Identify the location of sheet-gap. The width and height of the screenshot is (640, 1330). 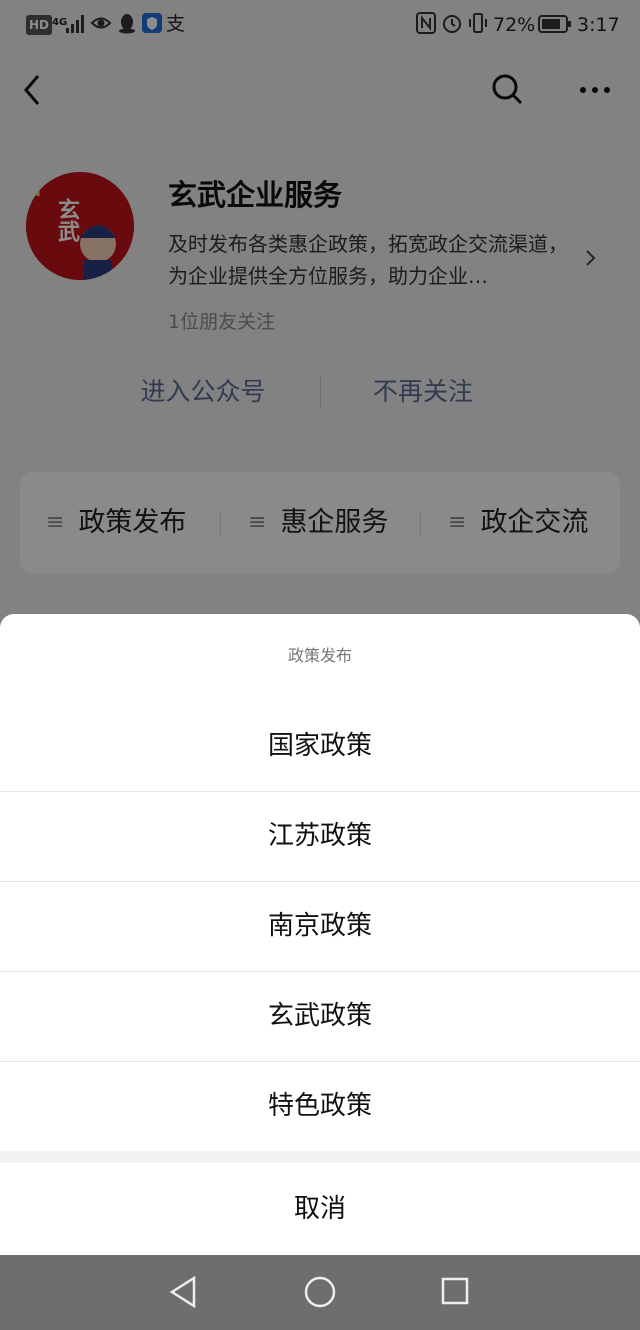
(320, 1157).